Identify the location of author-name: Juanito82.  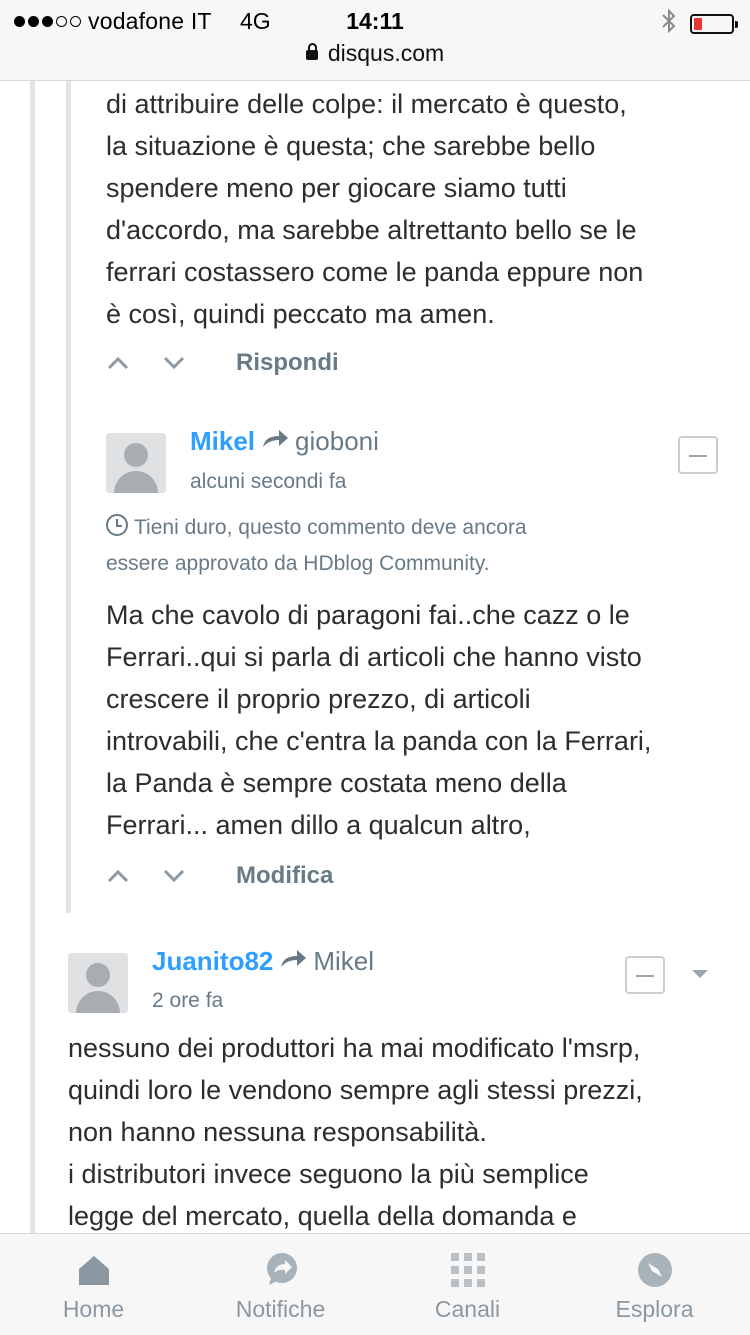
(212, 961).